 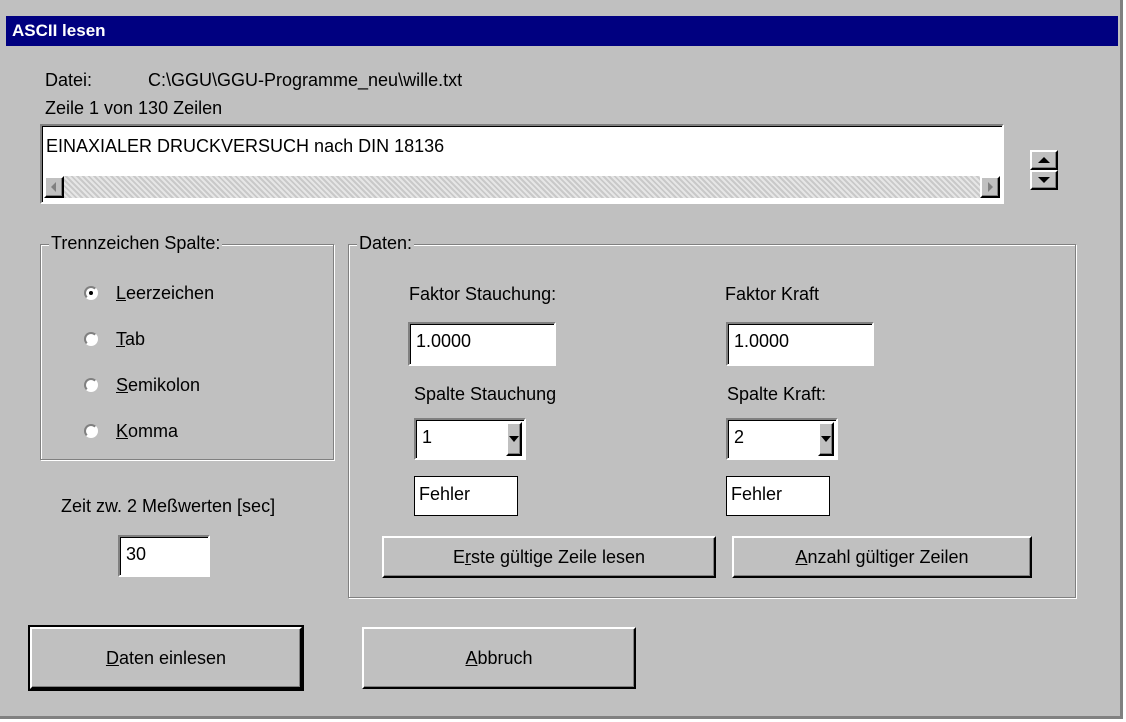 I want to click on column-compression-value: 1, so click(x=427, y=437).